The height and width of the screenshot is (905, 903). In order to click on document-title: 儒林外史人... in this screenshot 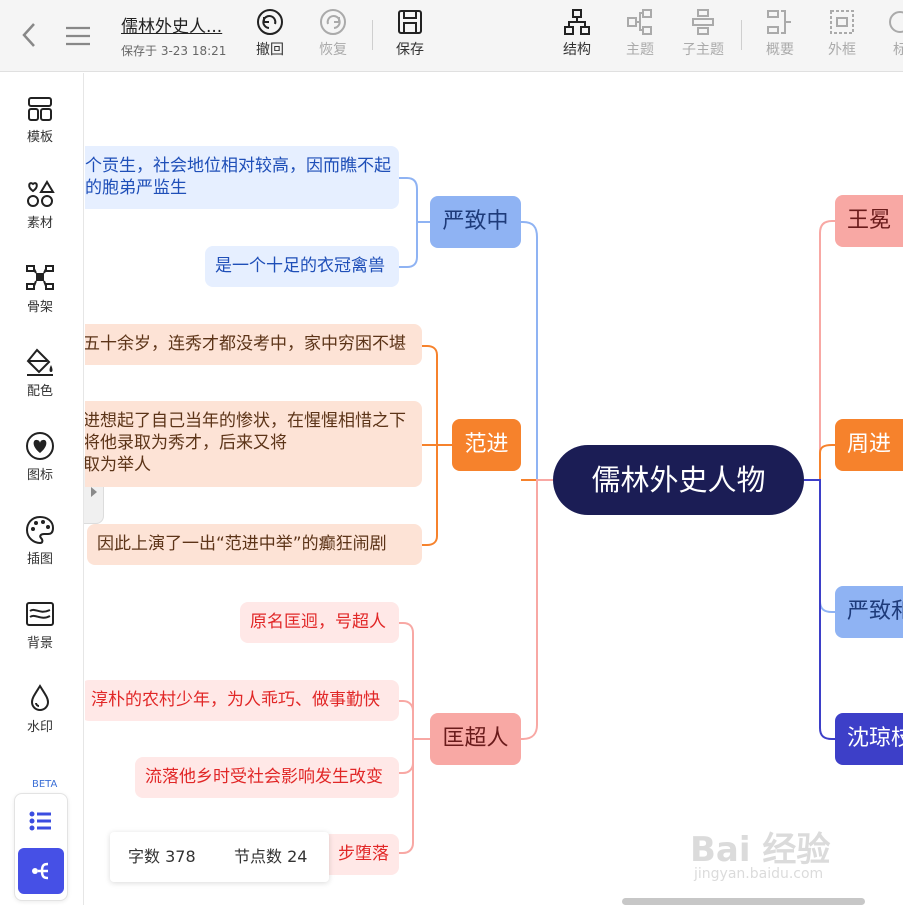, I will do `click(171, 24)`.